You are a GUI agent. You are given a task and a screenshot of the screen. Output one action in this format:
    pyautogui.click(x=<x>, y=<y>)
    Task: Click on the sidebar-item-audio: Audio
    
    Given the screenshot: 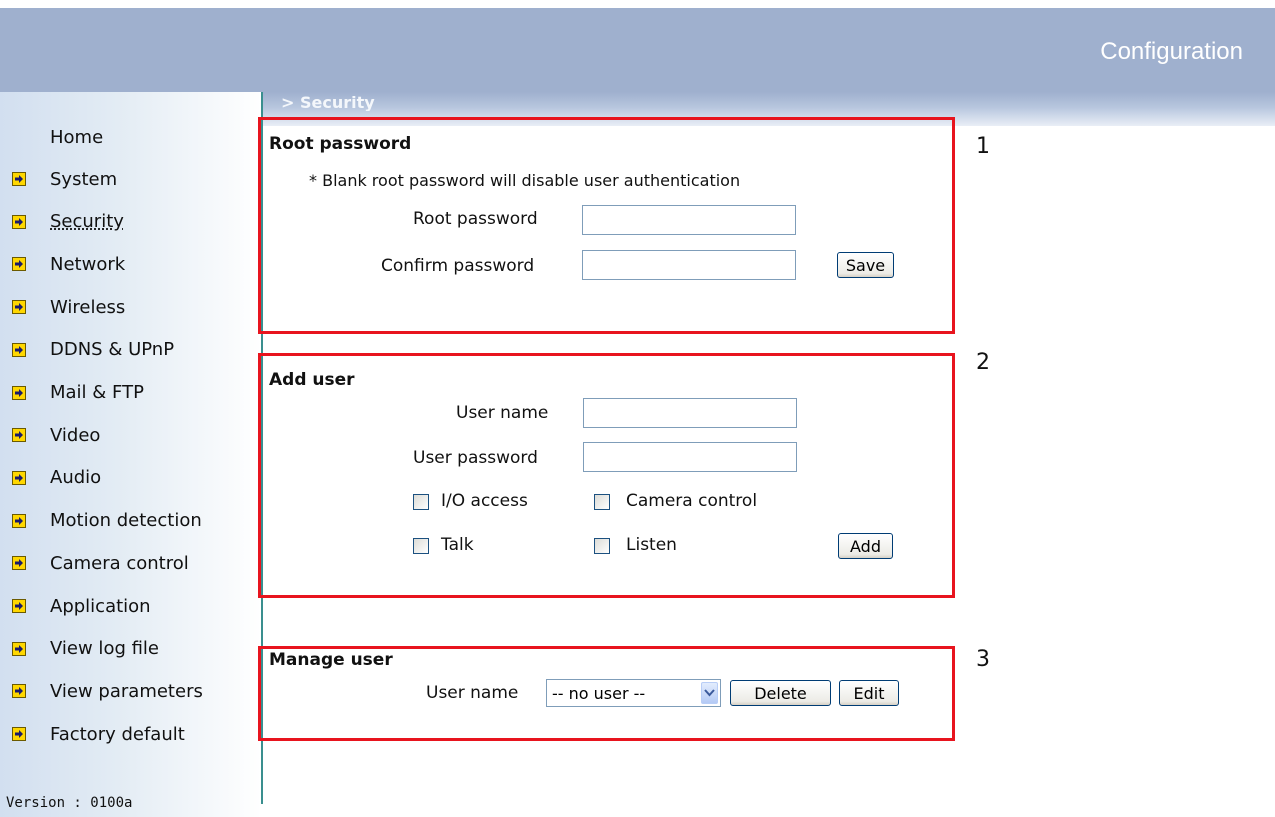 What is the action you would take?
    pyautogui.click(x=56, y=478)
    